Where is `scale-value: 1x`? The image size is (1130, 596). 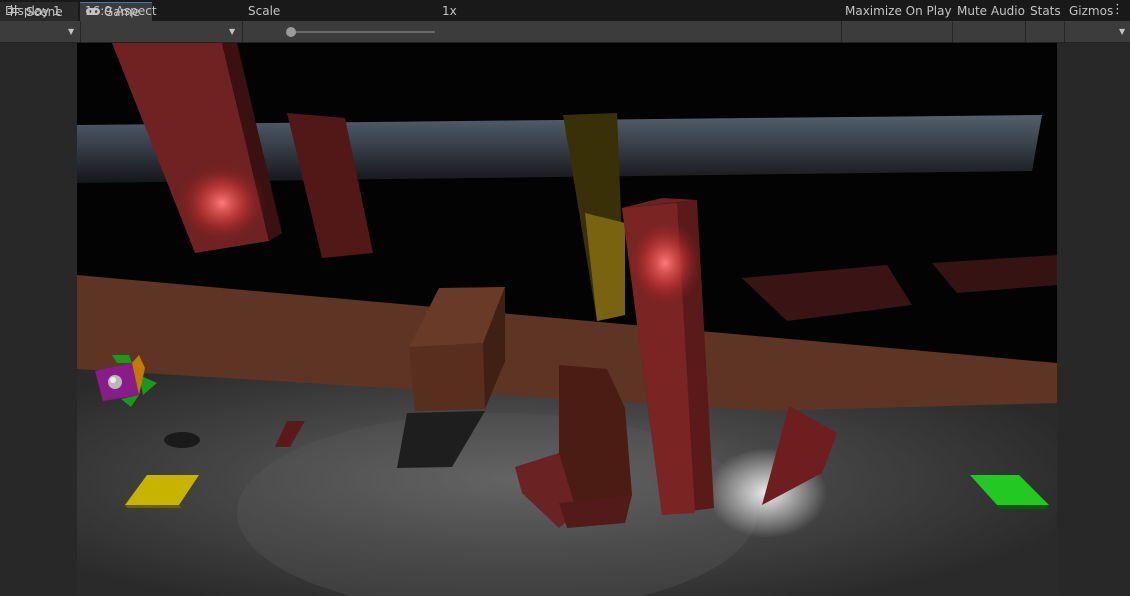
scale-value: 1x is located at coordinates (449, 10).